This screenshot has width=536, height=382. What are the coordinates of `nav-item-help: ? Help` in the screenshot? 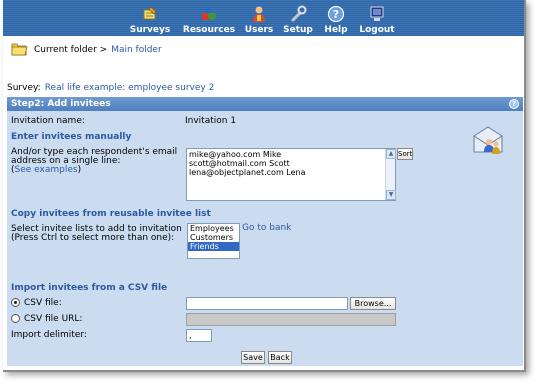 It's located at (336, 18).